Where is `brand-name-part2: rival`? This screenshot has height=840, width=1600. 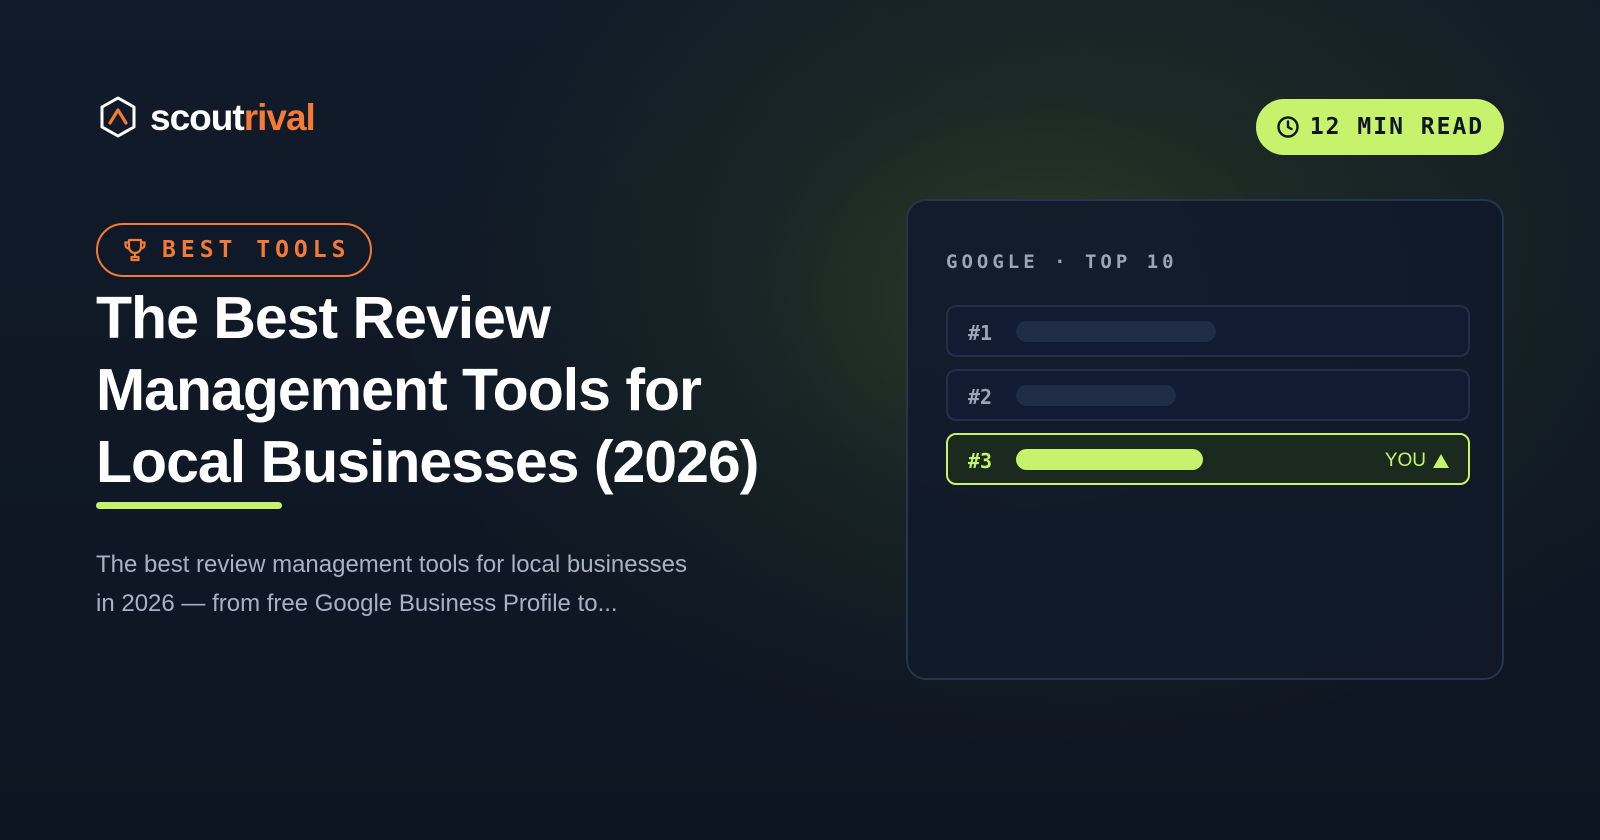
brand-name-part2: rival is located at coordinates (279, 117).